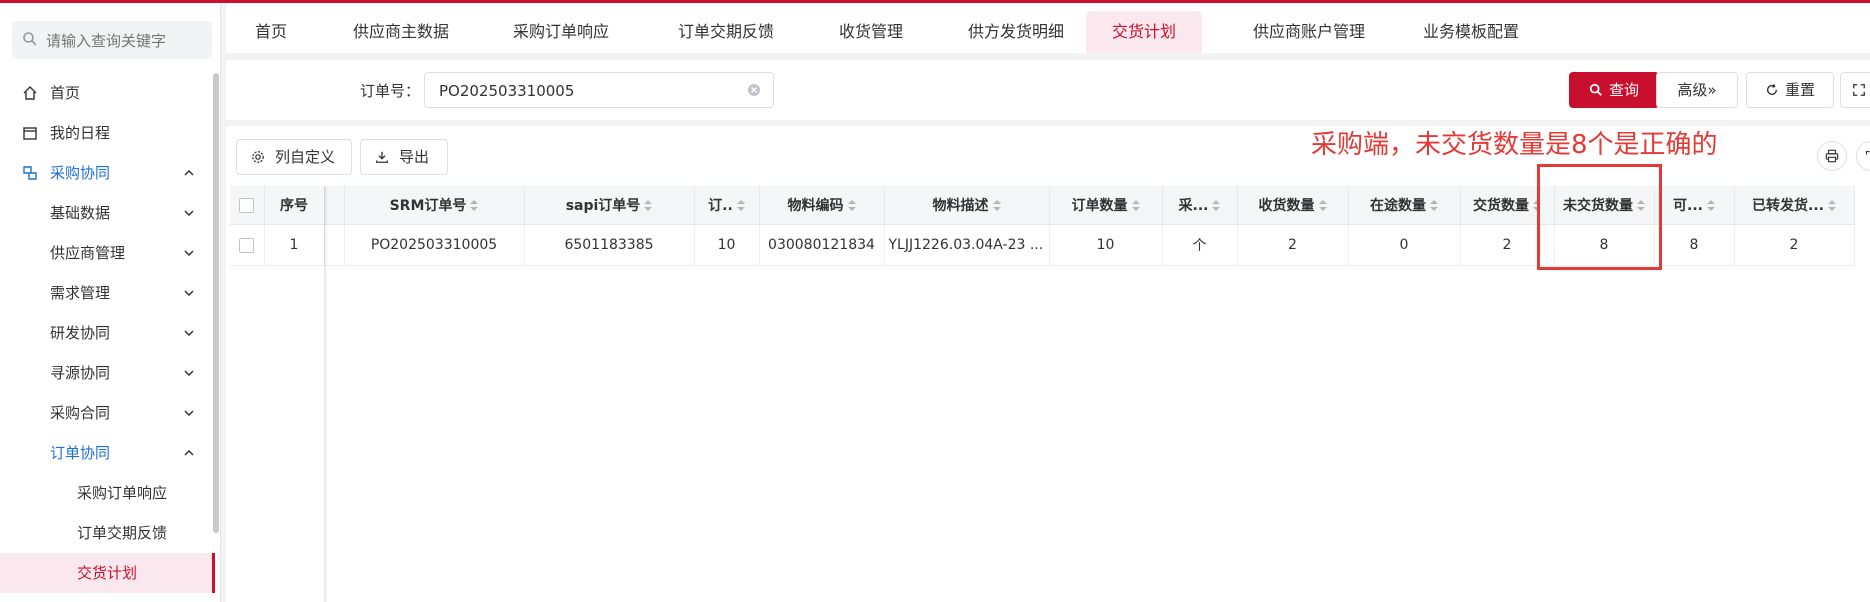 The image size is (1870, 602). Describe the element at coordinates (122, 533) in the screenshot. I see `sidebar-item-label: 订单交期反馈` at that location.